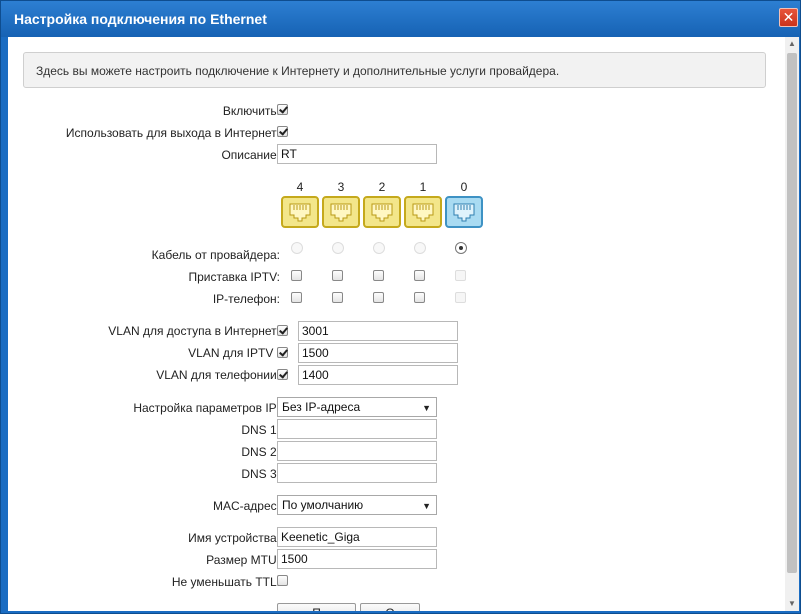 The width and height of the screenshot is (801, 614). What do you see at coordinates (282, 131) in the screenshot?
I see `use-internet-checkbox` at bounding box center [282, 131].